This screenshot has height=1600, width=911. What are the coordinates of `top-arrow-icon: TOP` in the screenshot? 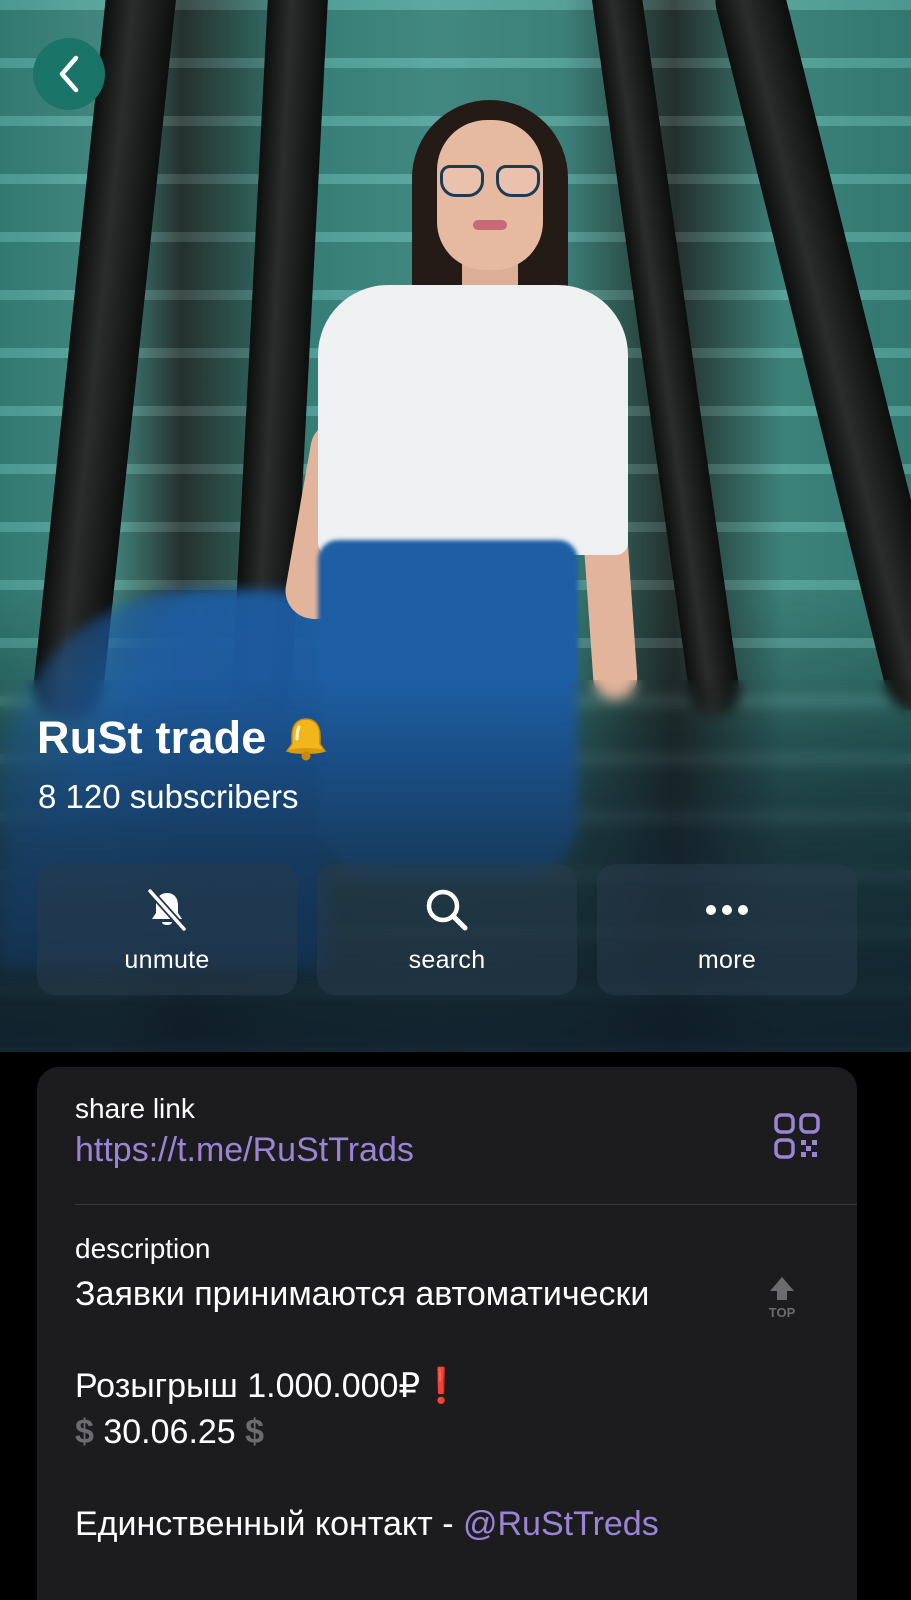 It's located at (782, 1298).